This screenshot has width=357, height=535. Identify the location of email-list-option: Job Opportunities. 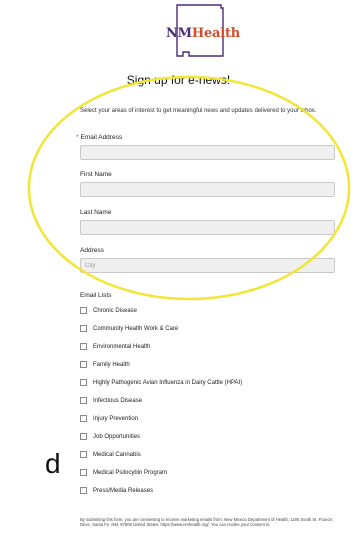
(110, 436).